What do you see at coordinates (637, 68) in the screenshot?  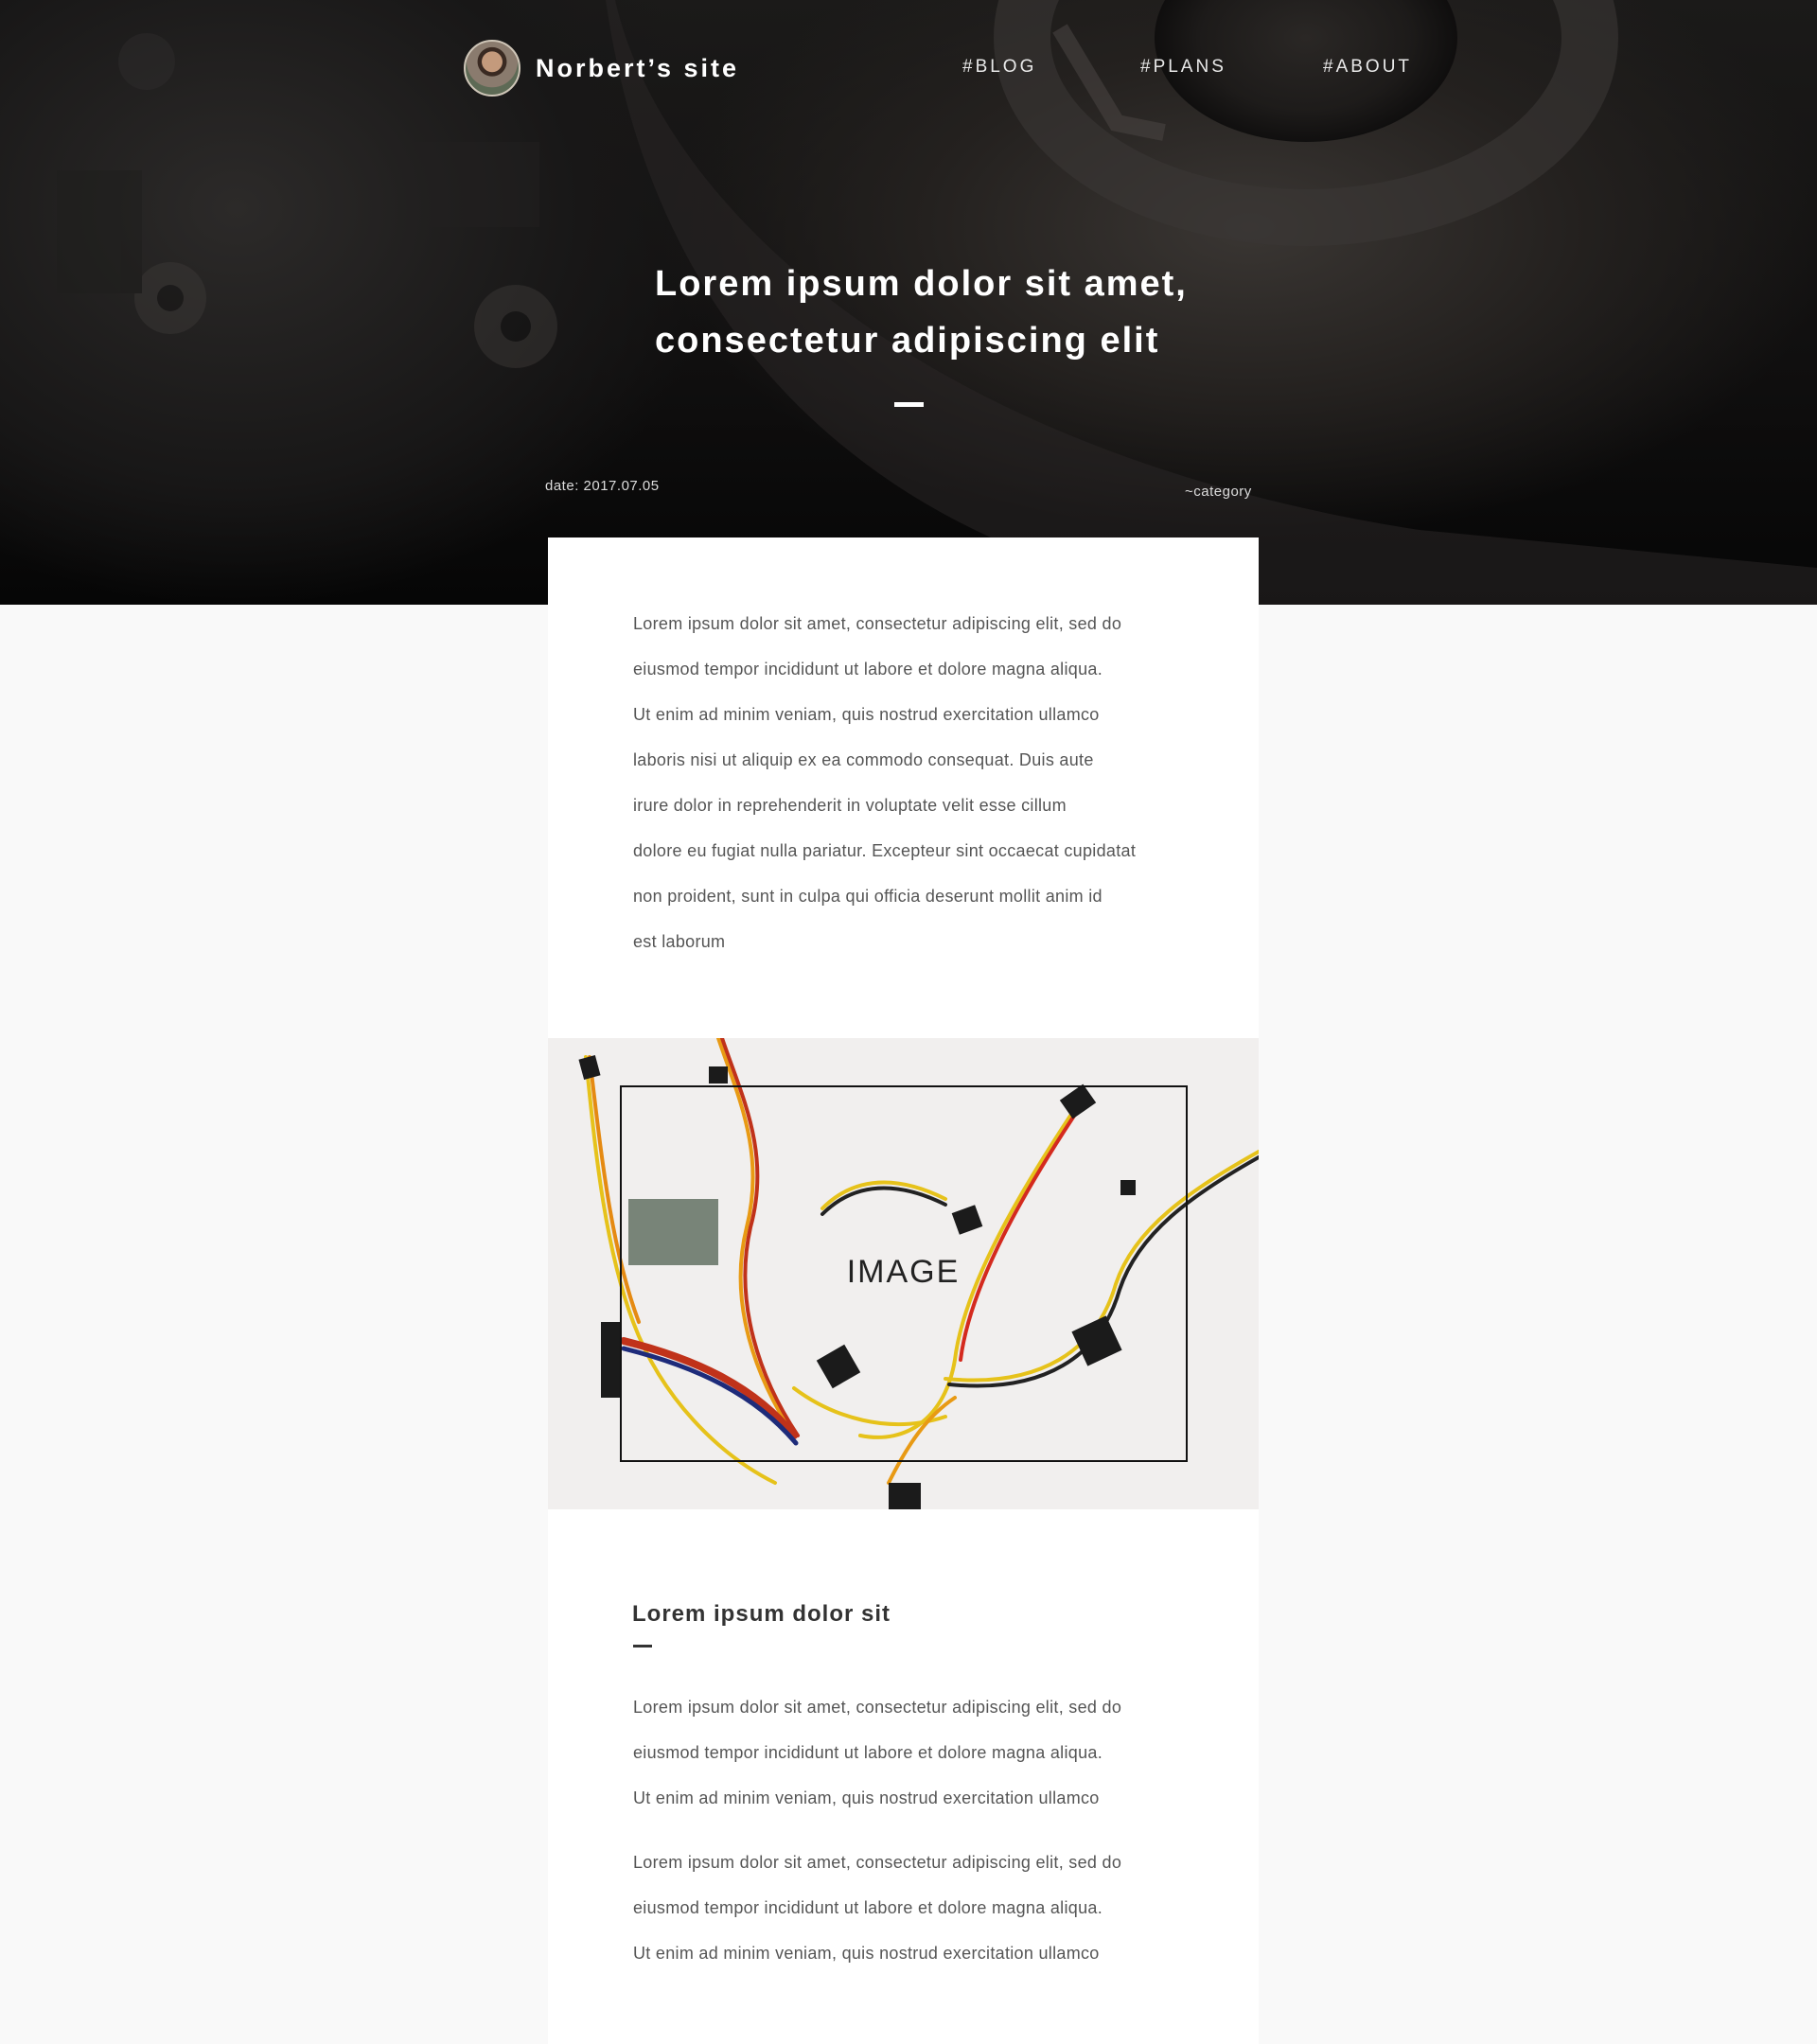 I see `site-name: Norbert’s site` at bounding box center [637, 68].